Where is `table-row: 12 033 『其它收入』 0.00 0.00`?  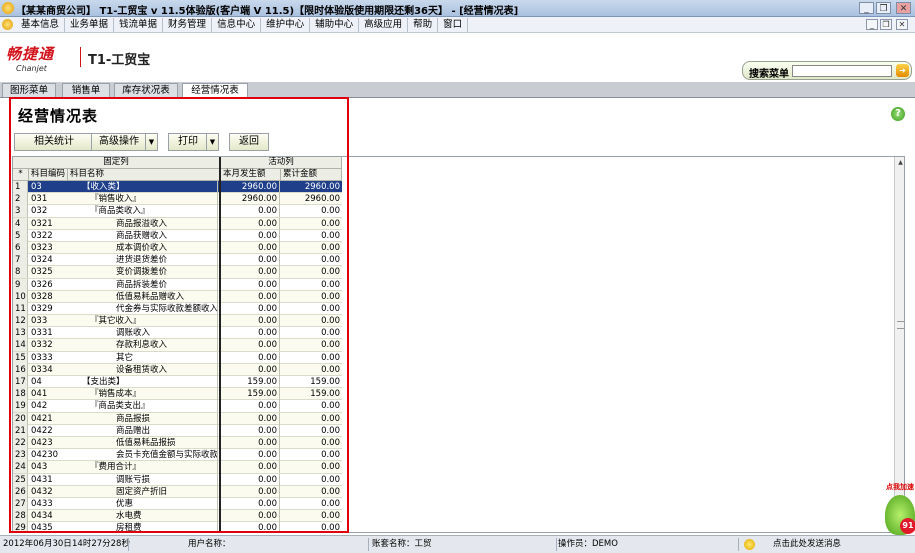 table-row: 12 033 『其它收入』 0.00 0.00 is located at coordinates (177, 321).